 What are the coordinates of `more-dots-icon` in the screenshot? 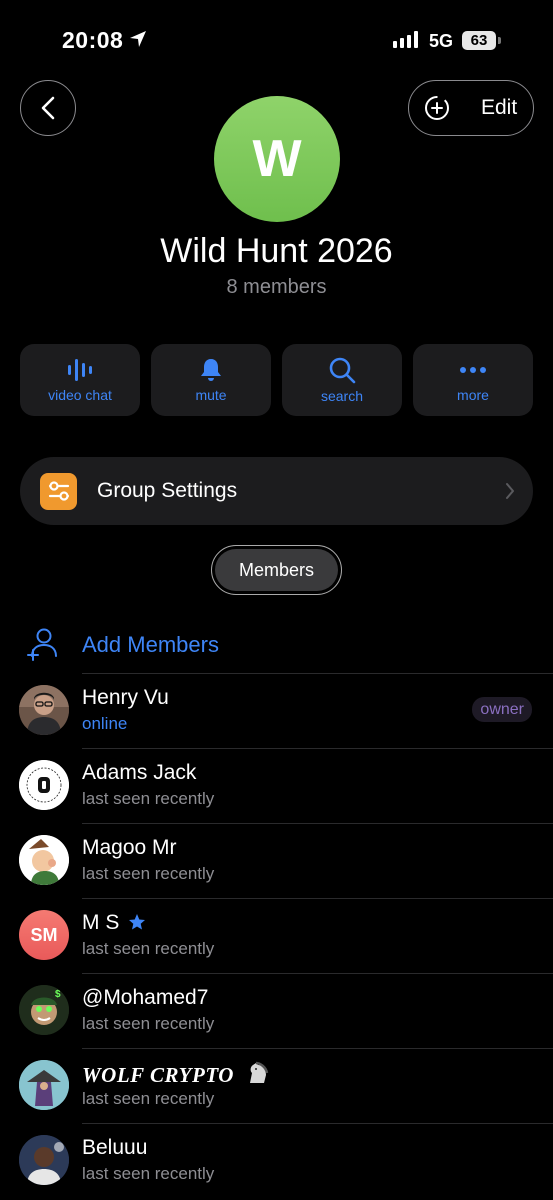 It's located at (473, 370).